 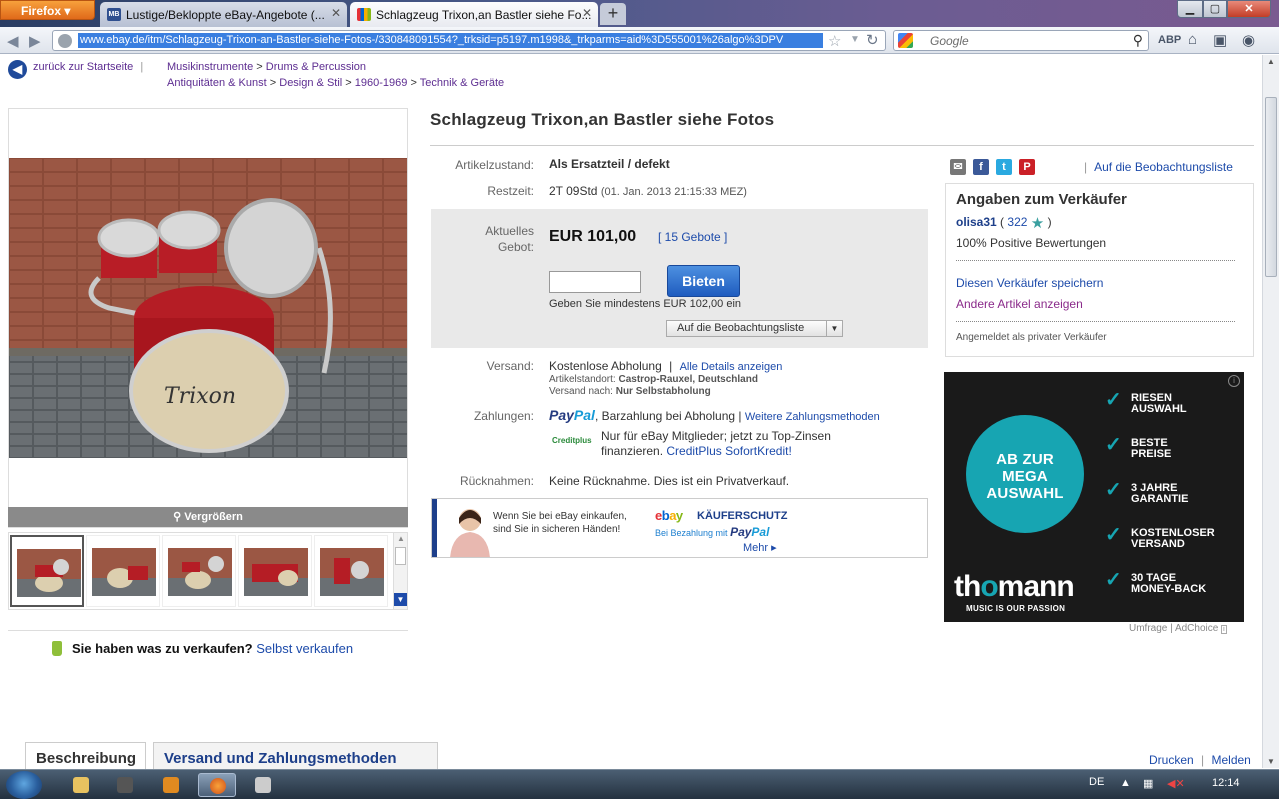 I want to click on firefox-menu-button: Firefox ▾, so click(x=47, y=10).